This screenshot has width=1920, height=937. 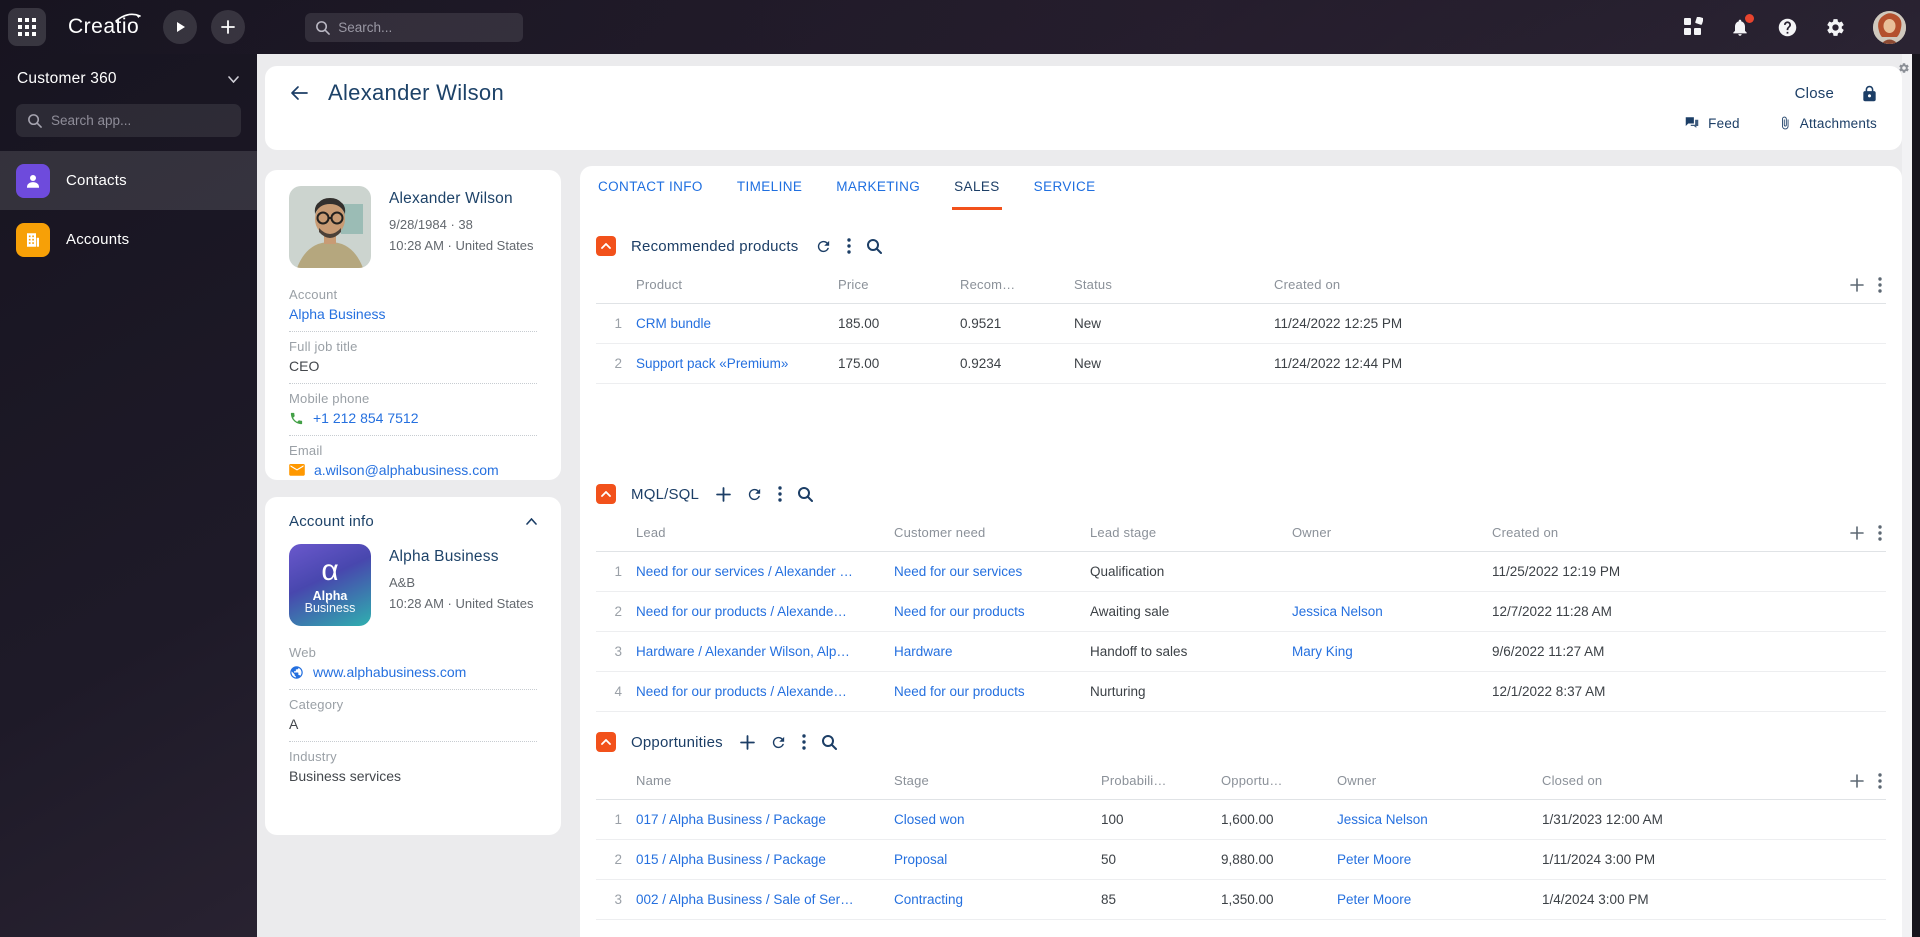 I want to click on contact-photo, so click(x=330, y=227).